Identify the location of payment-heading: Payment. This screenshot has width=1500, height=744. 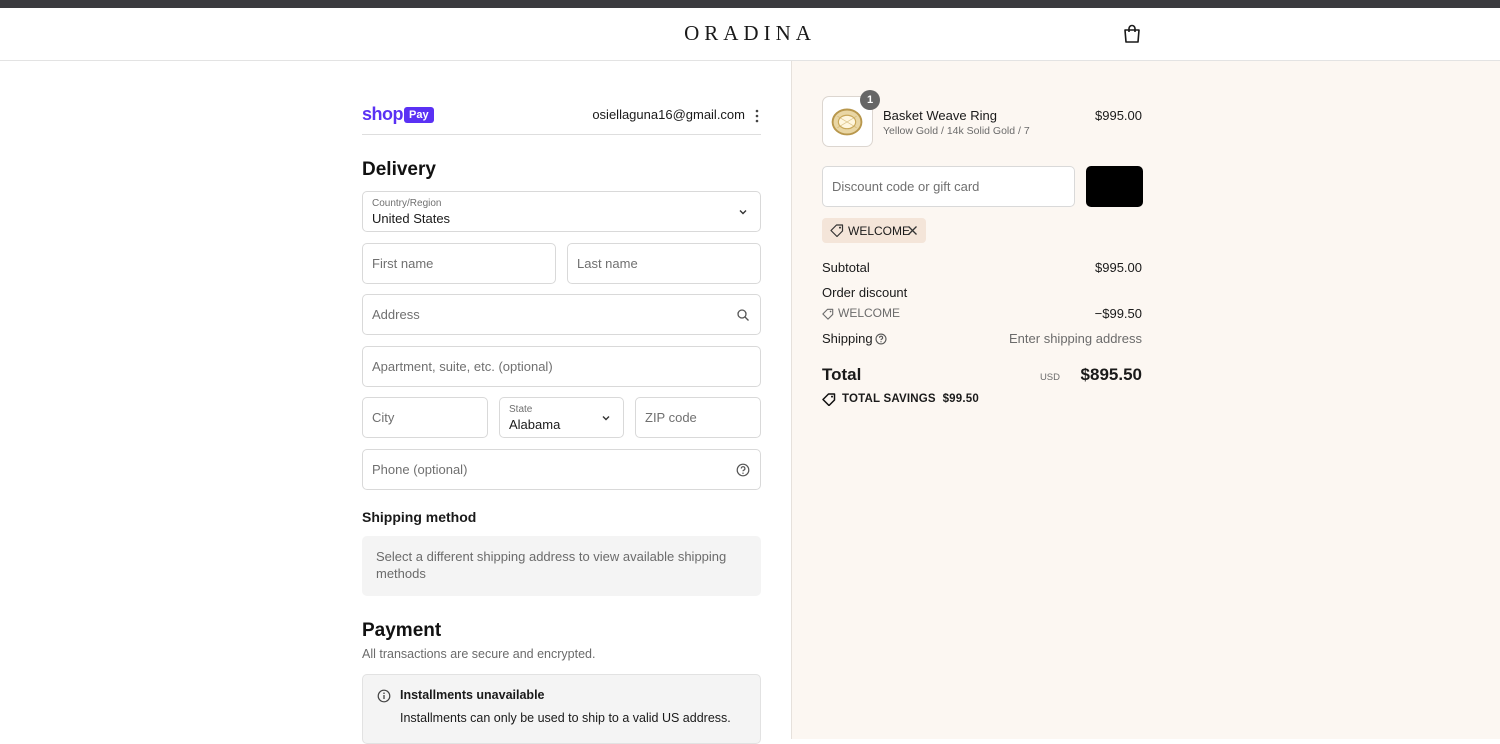
(402, 630).